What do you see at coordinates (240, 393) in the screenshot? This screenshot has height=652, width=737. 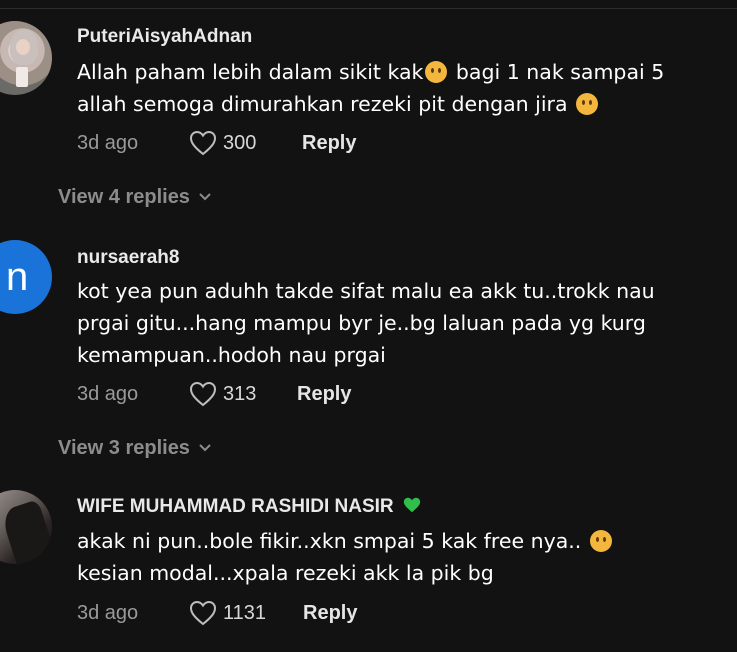 I see `like-count: 313` at bounding box center [240, 393].